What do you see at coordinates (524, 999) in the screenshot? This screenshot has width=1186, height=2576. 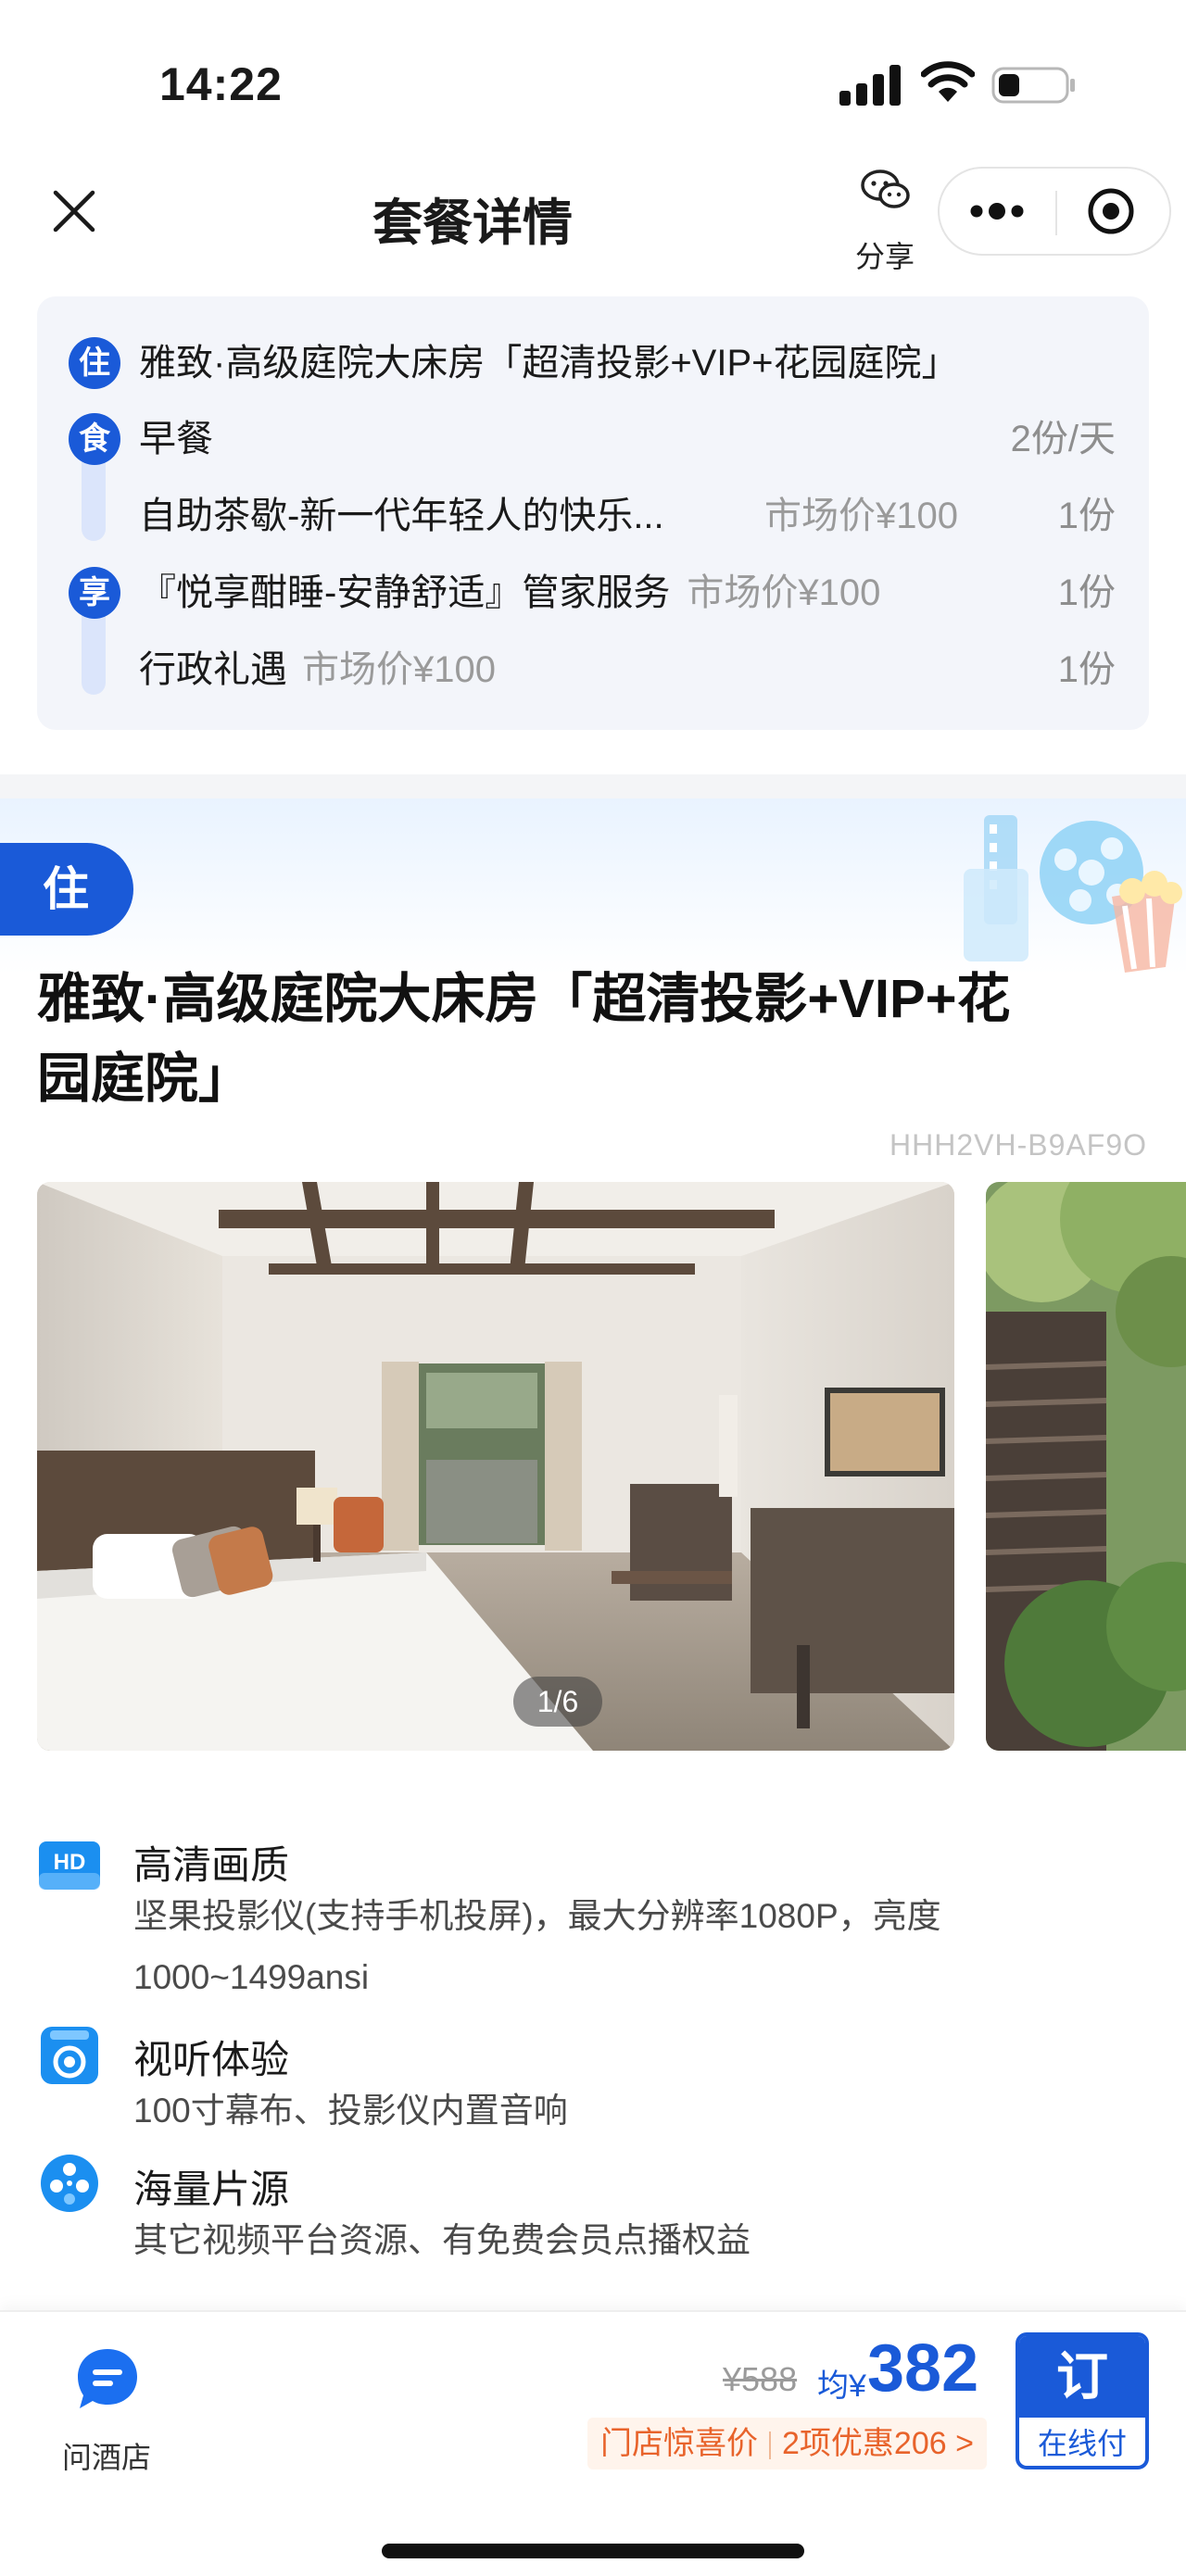 I see `room-title-line: 雅致·高级庭院大床房「超清投影+VIP+花` at bounding box center [524, 999].